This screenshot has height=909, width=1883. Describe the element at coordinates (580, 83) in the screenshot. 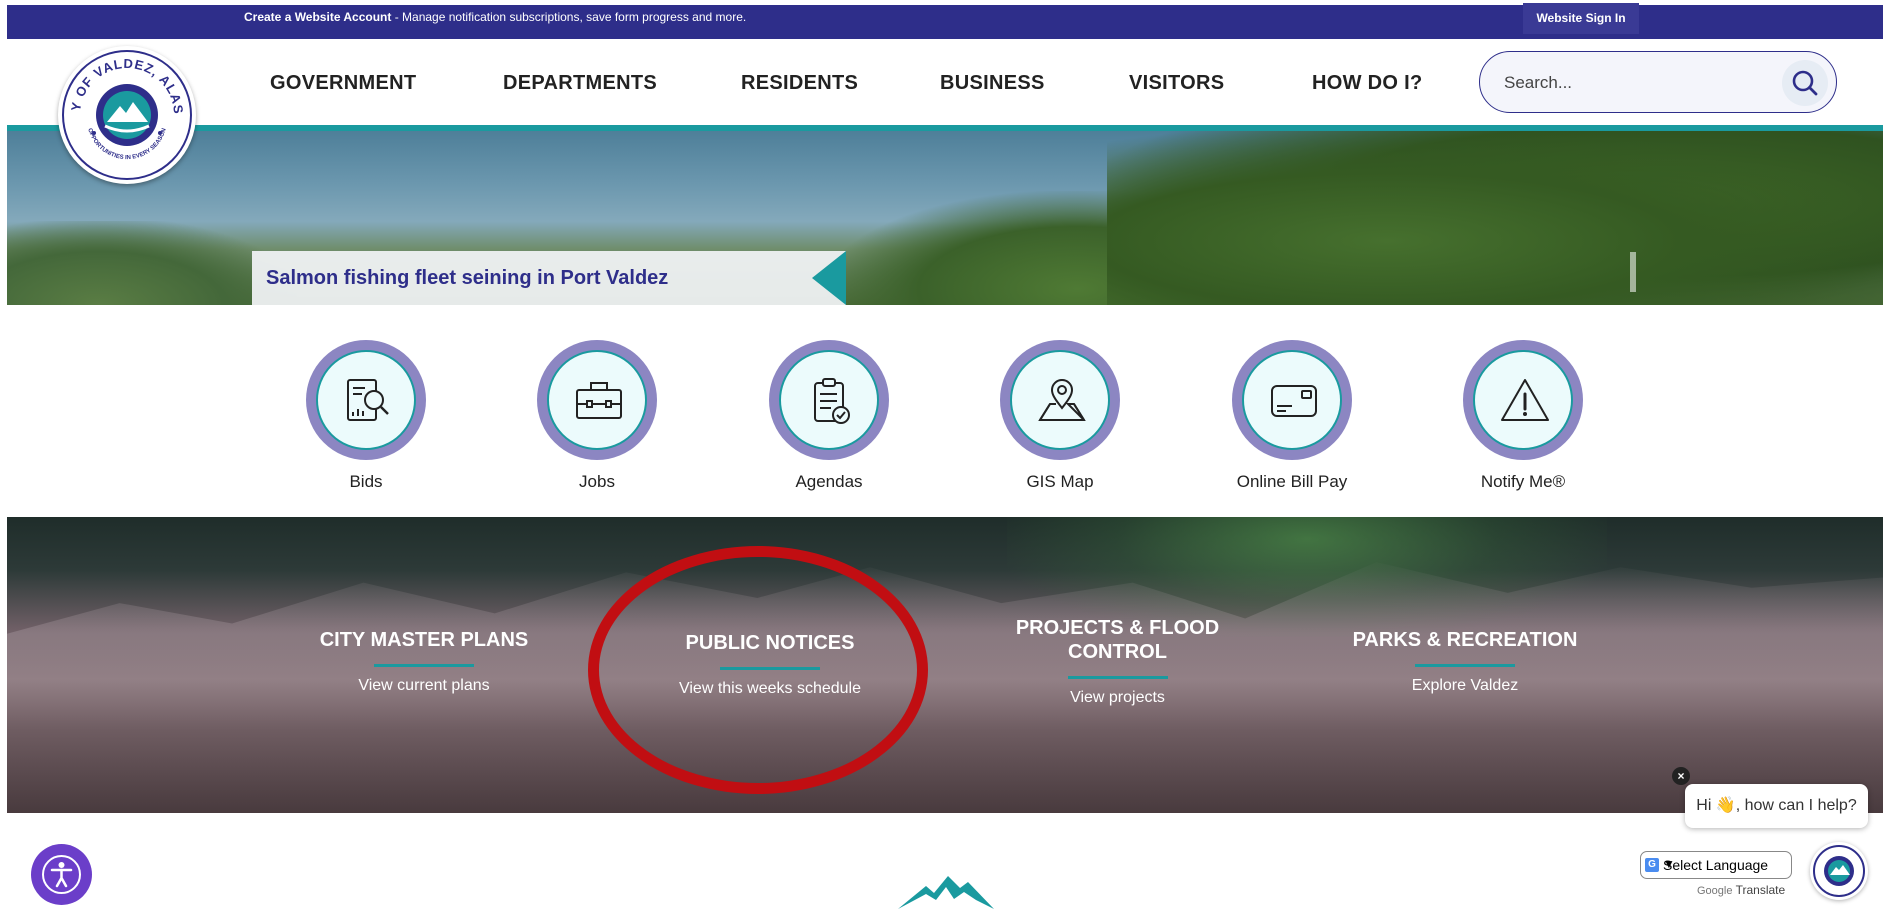

I see `nav-departments: DEPARTMENTS` at that location.